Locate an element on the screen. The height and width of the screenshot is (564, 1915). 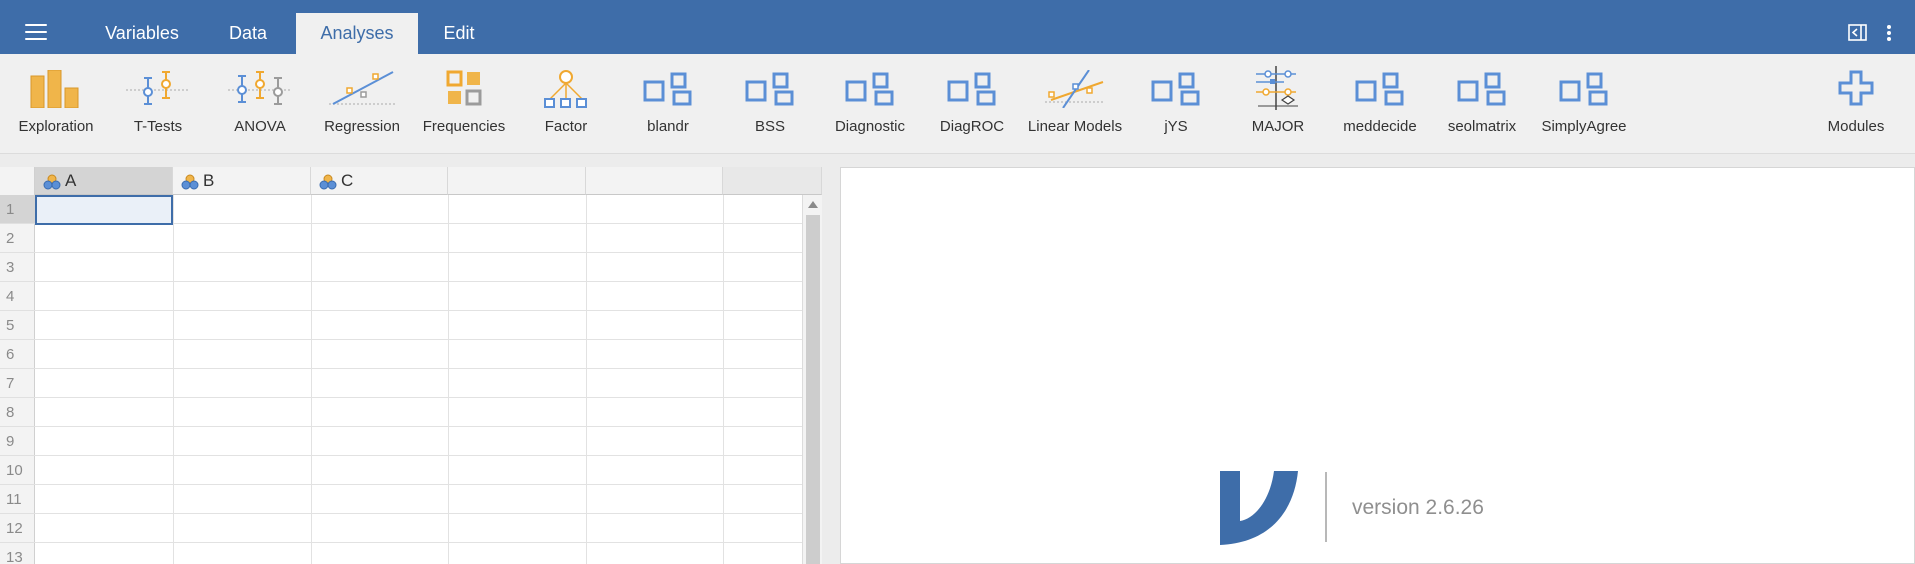
simplyagree-button: SimplyAgree is located at coordinates (1584, 104).